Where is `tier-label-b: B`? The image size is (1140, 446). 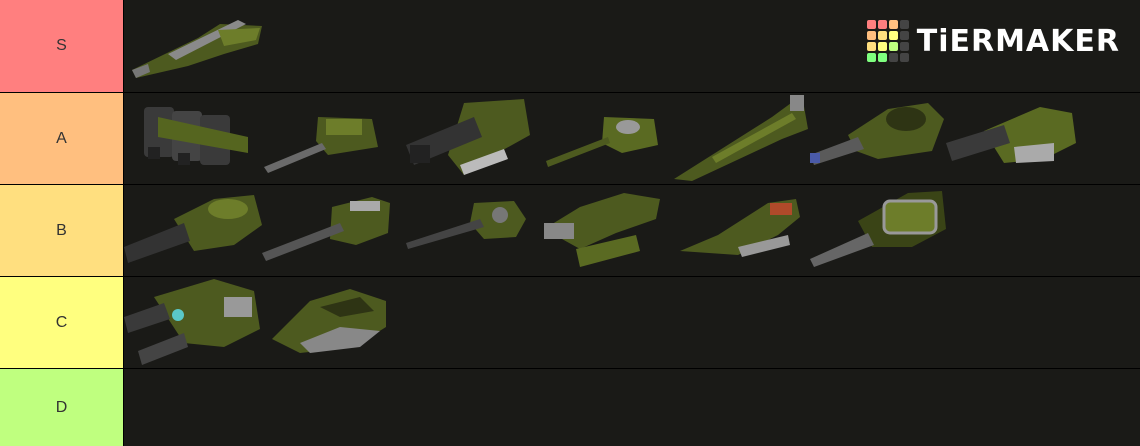
tier-label-b: B is located at coordinates (62, 230).